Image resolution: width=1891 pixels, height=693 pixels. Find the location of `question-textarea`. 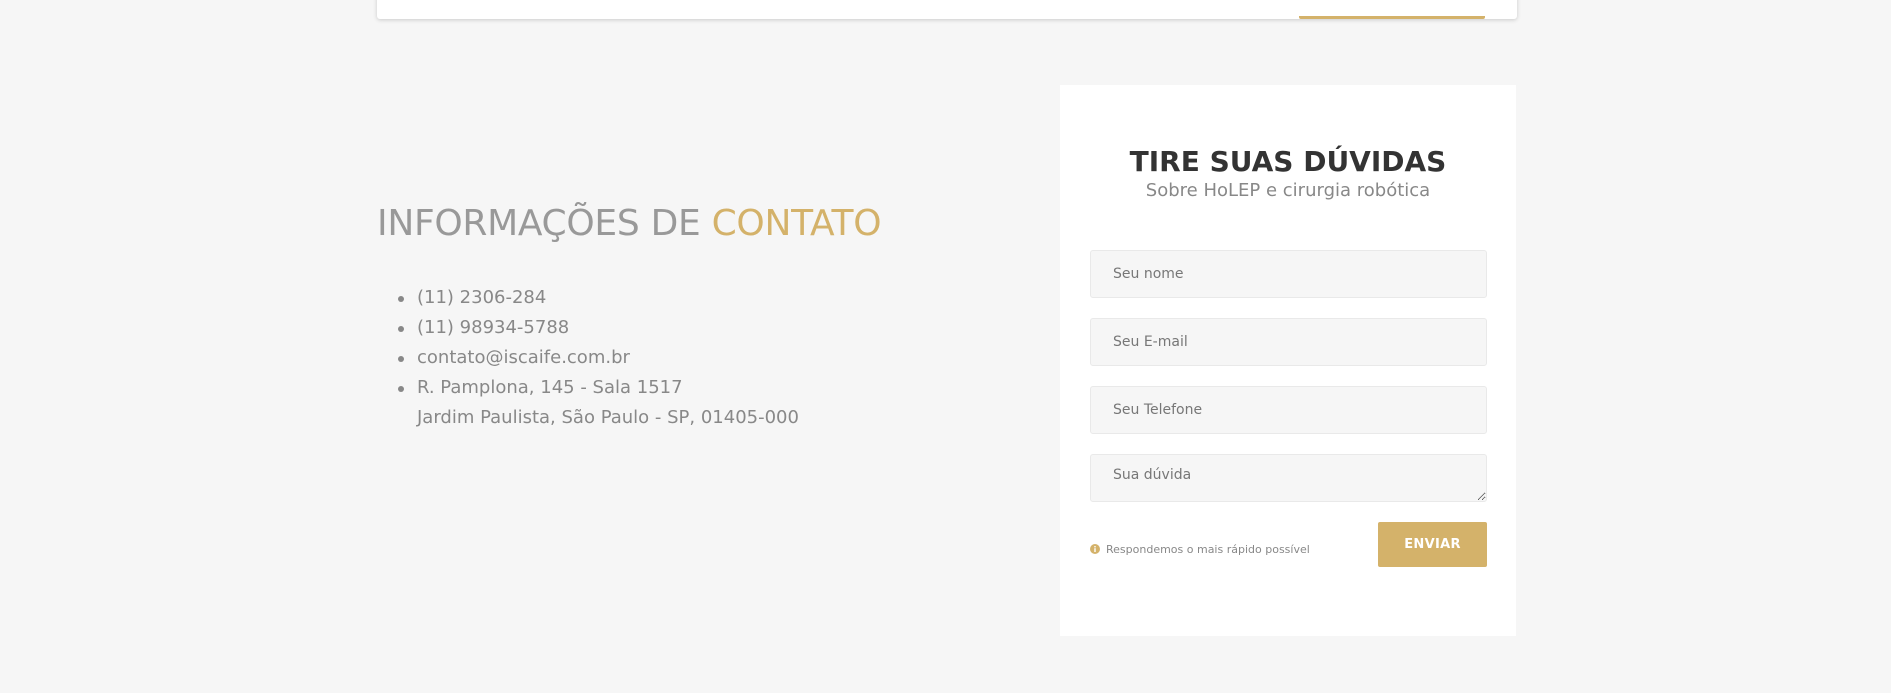

question-textarea is located at coordinates (1288, 478).